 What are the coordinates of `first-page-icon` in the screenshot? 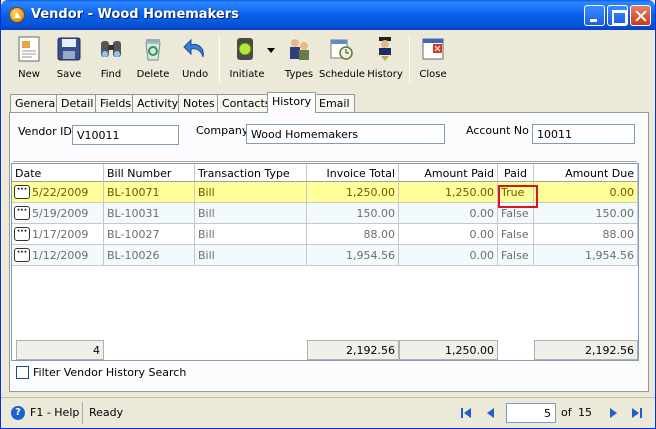 It's located at (466, 413).